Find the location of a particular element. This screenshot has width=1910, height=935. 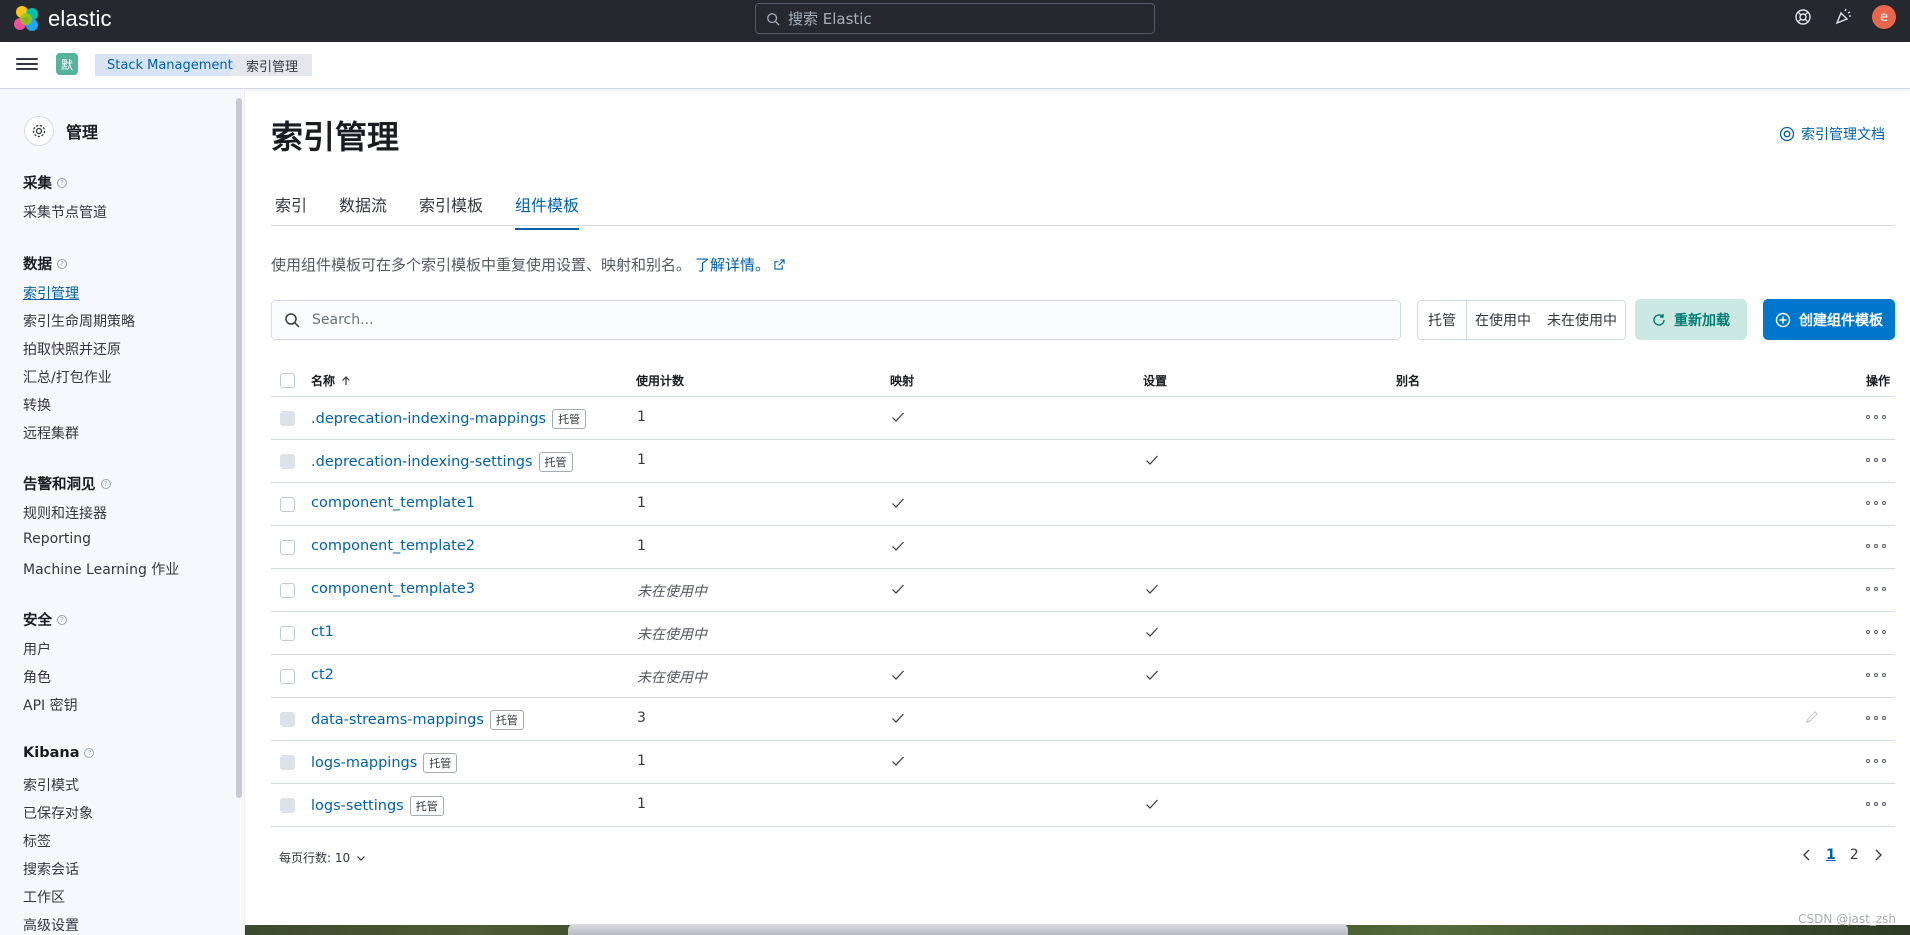

newsfeed-icon is located at coordinates (1843, 17).